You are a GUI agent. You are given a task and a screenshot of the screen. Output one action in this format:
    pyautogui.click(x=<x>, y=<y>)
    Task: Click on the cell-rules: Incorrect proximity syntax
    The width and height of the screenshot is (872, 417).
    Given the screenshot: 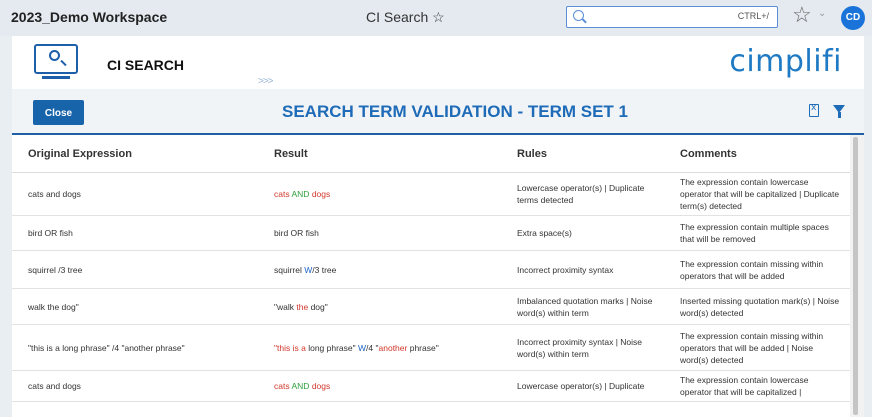 What is the action you would take?
    pyautogui.click(x=582, y=269)
    